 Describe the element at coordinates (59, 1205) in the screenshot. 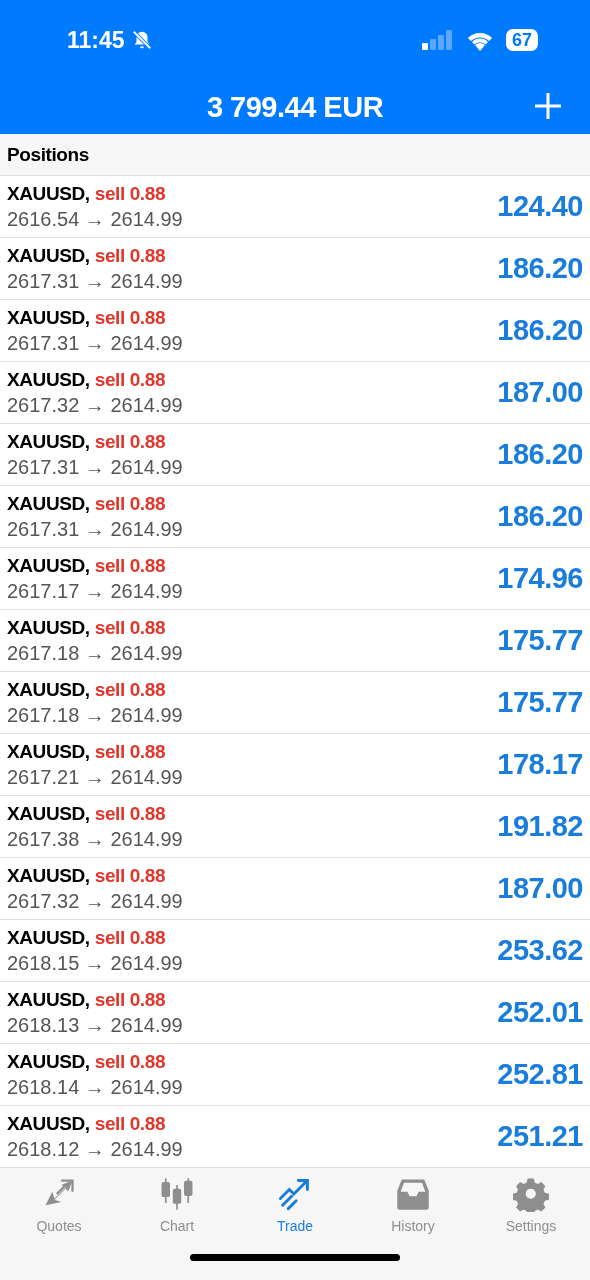

I see `tab-item: Quotes` at that location.